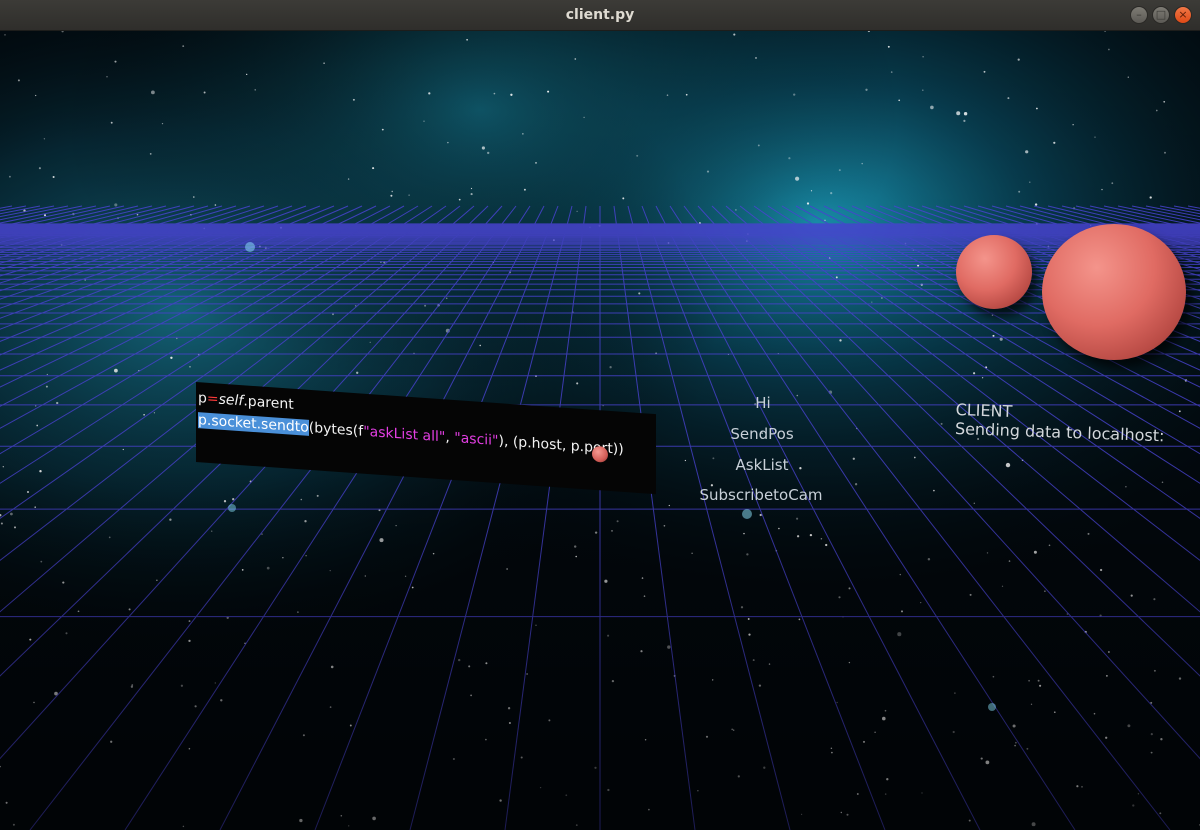 The width and height of the screenshot is (1200, 830). I want to click on selected-text: p.socket.sendto, so click(253, 424).